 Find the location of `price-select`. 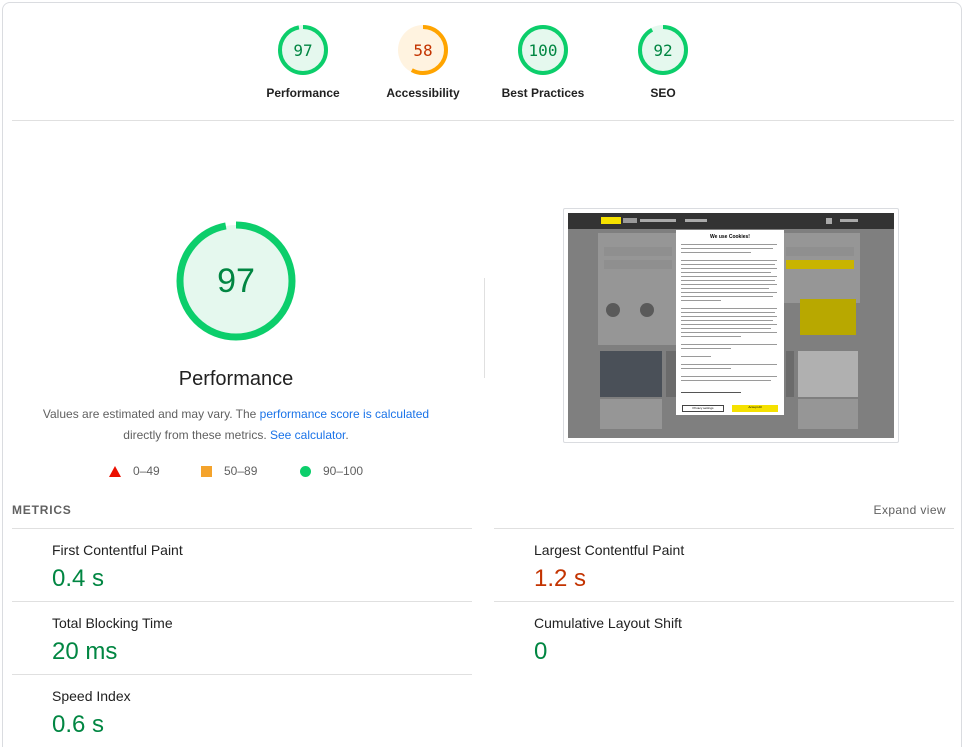

price-select is located at coordinates (820, 251).